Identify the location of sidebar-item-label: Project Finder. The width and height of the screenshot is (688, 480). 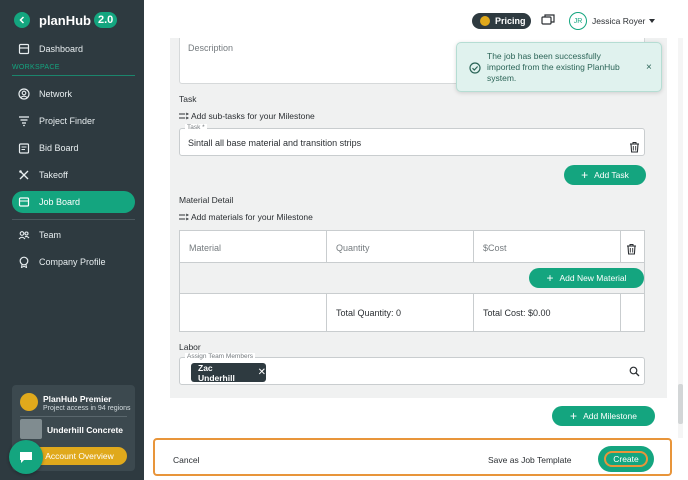
(67, 121).